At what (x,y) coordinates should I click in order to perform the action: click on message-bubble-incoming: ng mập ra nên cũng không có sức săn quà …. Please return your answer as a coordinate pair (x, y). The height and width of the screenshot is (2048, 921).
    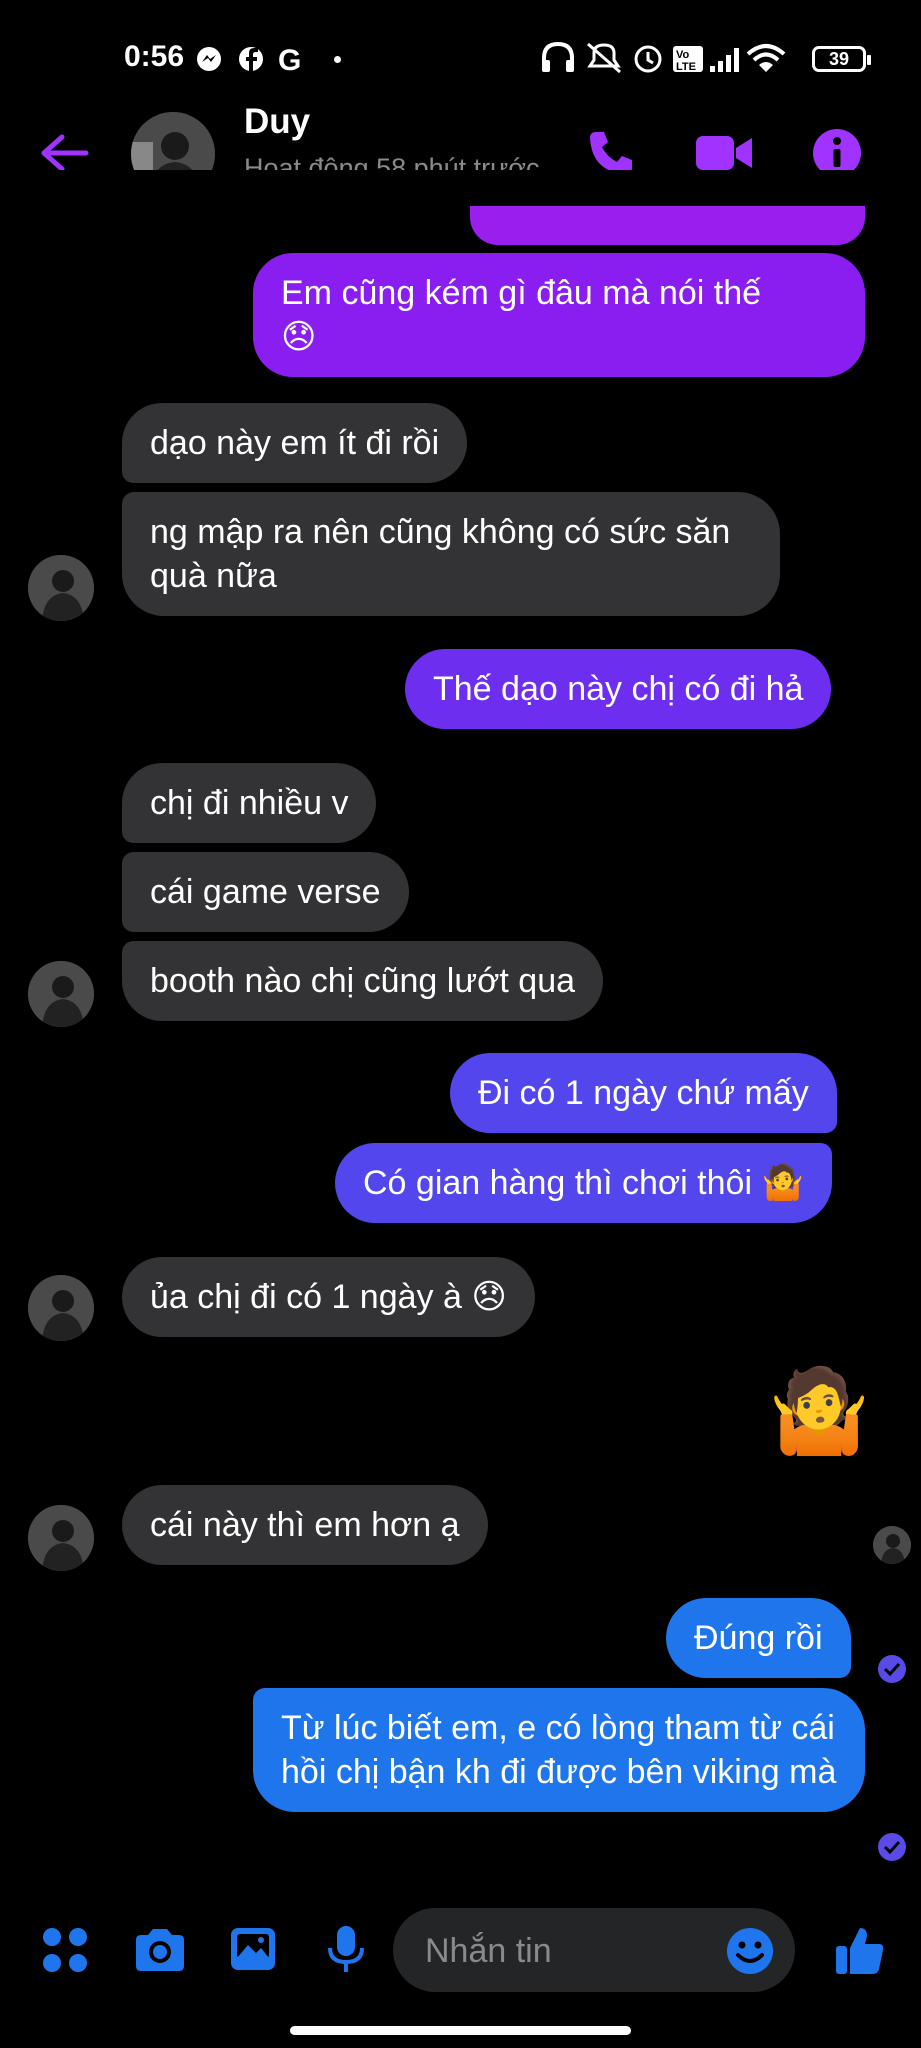
    Looking at the image, I should click on (451, 554).